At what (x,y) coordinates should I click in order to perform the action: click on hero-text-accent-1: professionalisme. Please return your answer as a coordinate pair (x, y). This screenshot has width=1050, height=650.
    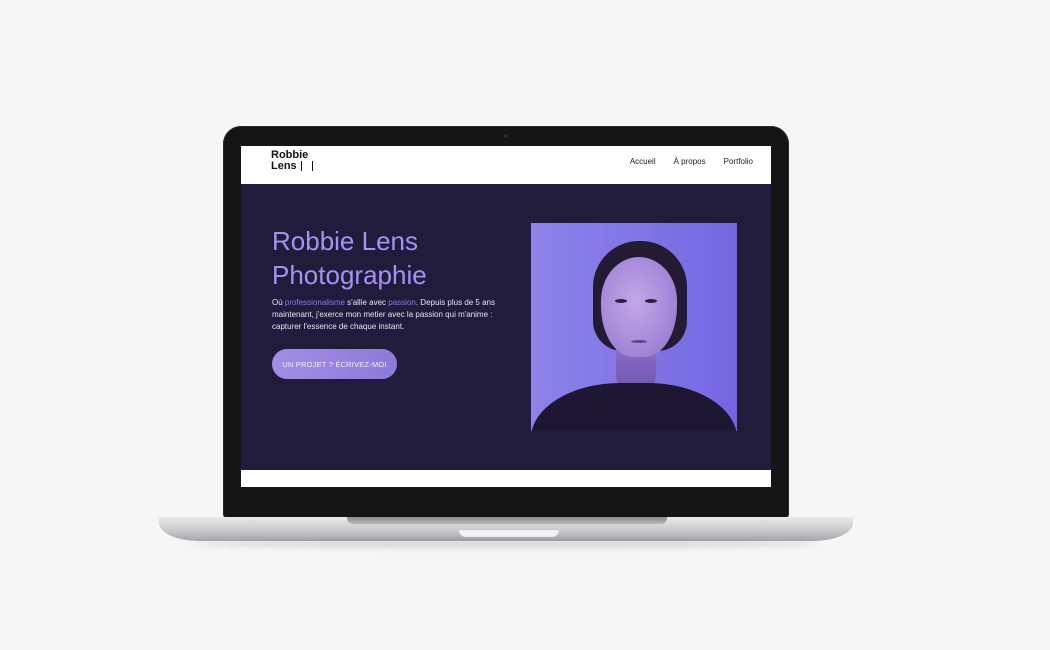
    Looking at the image, I should click on (314, 302).